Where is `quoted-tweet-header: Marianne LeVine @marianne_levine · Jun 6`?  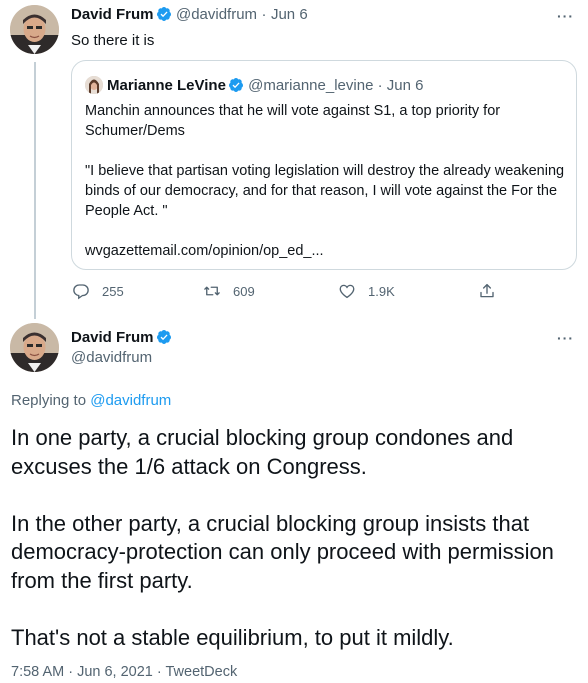
quoted-tweet-header: Marianne LeVine @marianne_levine · Jun 6 is located at coordinates (254, 85).